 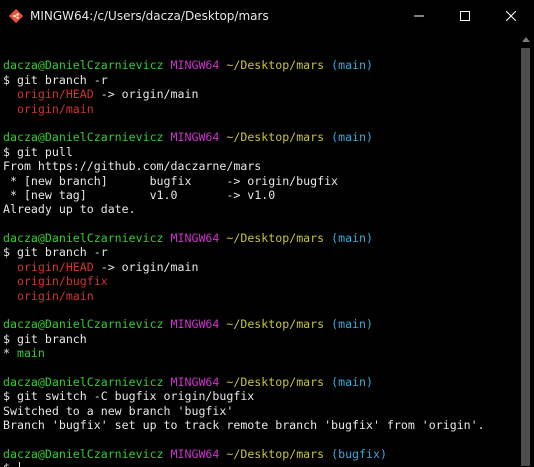 I want to click on terminal-line: $ git switch -C bugfix origin/bugfix, so click(x=260, y=396).